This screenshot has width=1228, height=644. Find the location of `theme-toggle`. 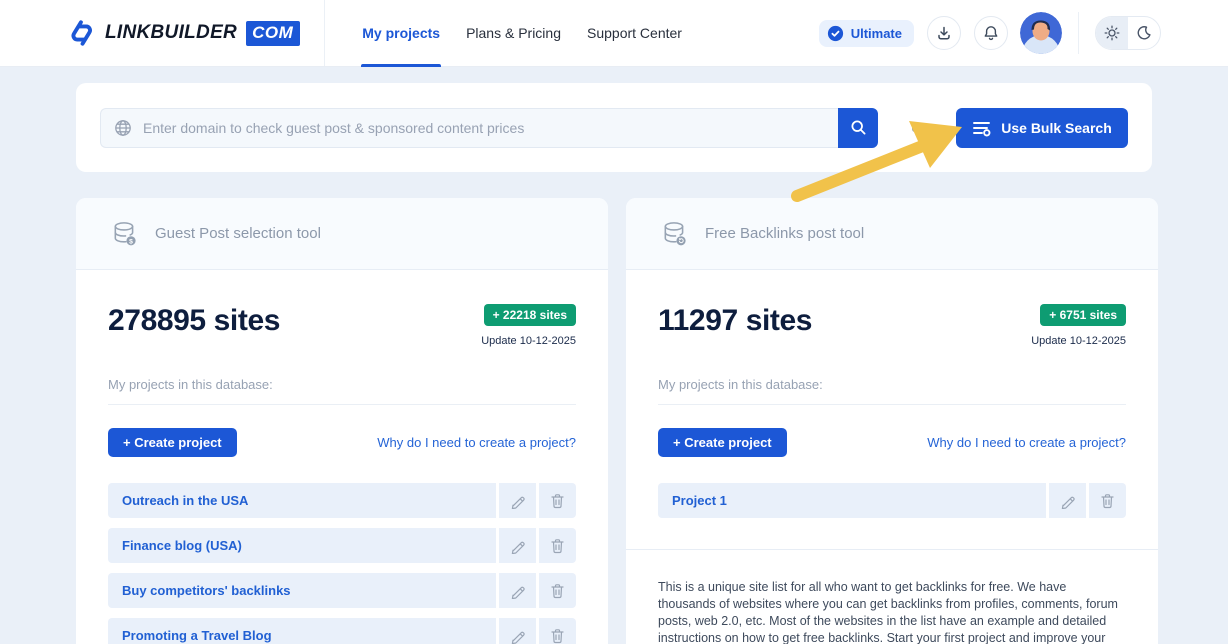

theme-toggle is located at coordinates (1128, 33).